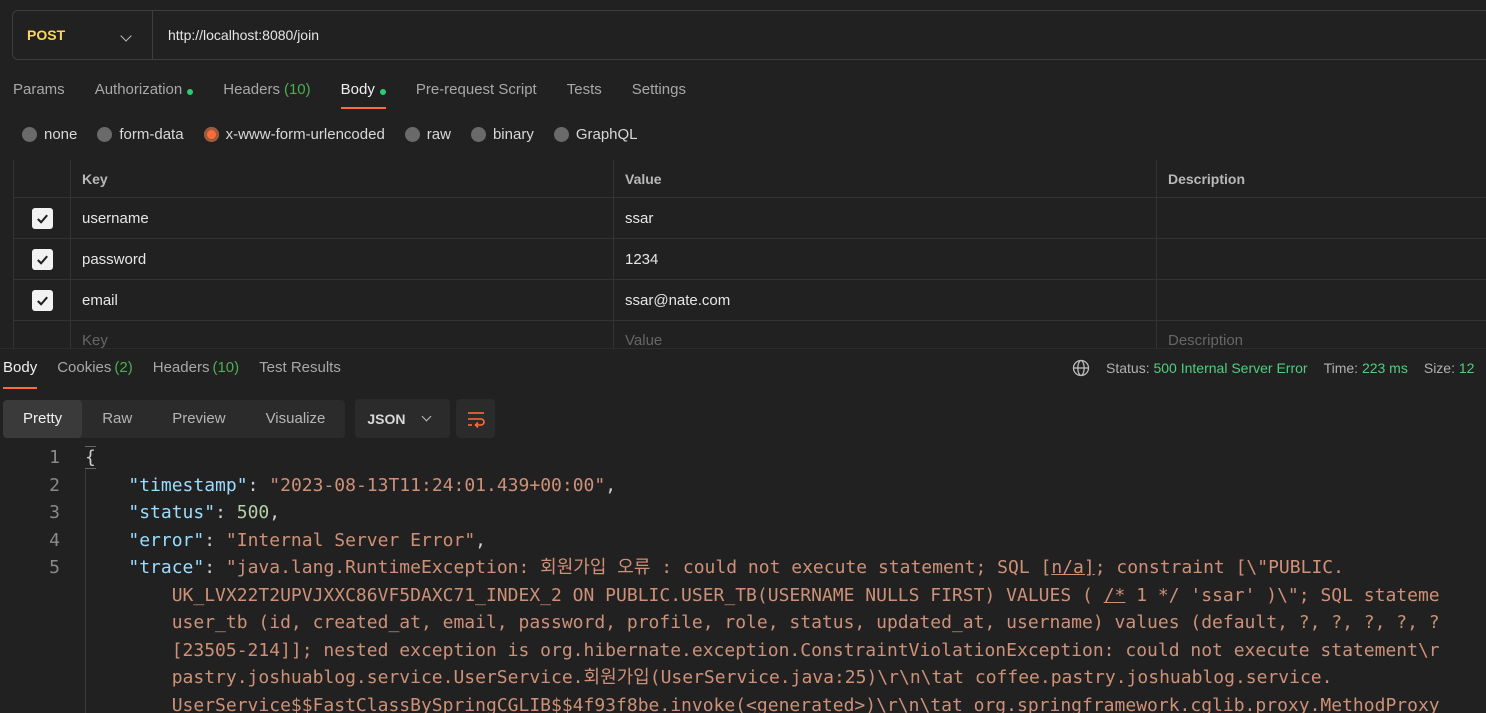  What do you see at coordinates (144, 93) in the screenshot?
I see `tab-authorization: Authorization` at bounding box center [144, 93].